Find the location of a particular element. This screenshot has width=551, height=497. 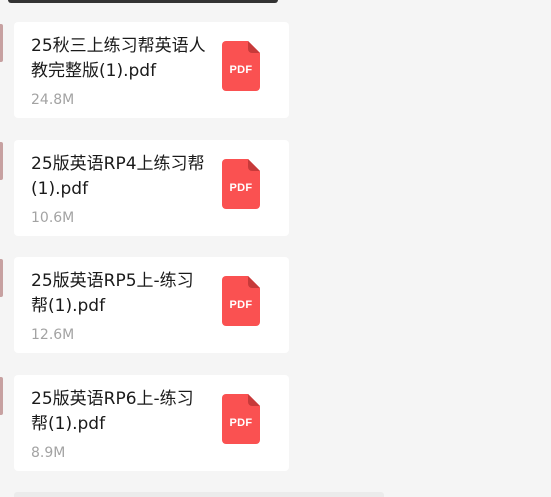

next-message-edge is located at coordinates (199, 494).